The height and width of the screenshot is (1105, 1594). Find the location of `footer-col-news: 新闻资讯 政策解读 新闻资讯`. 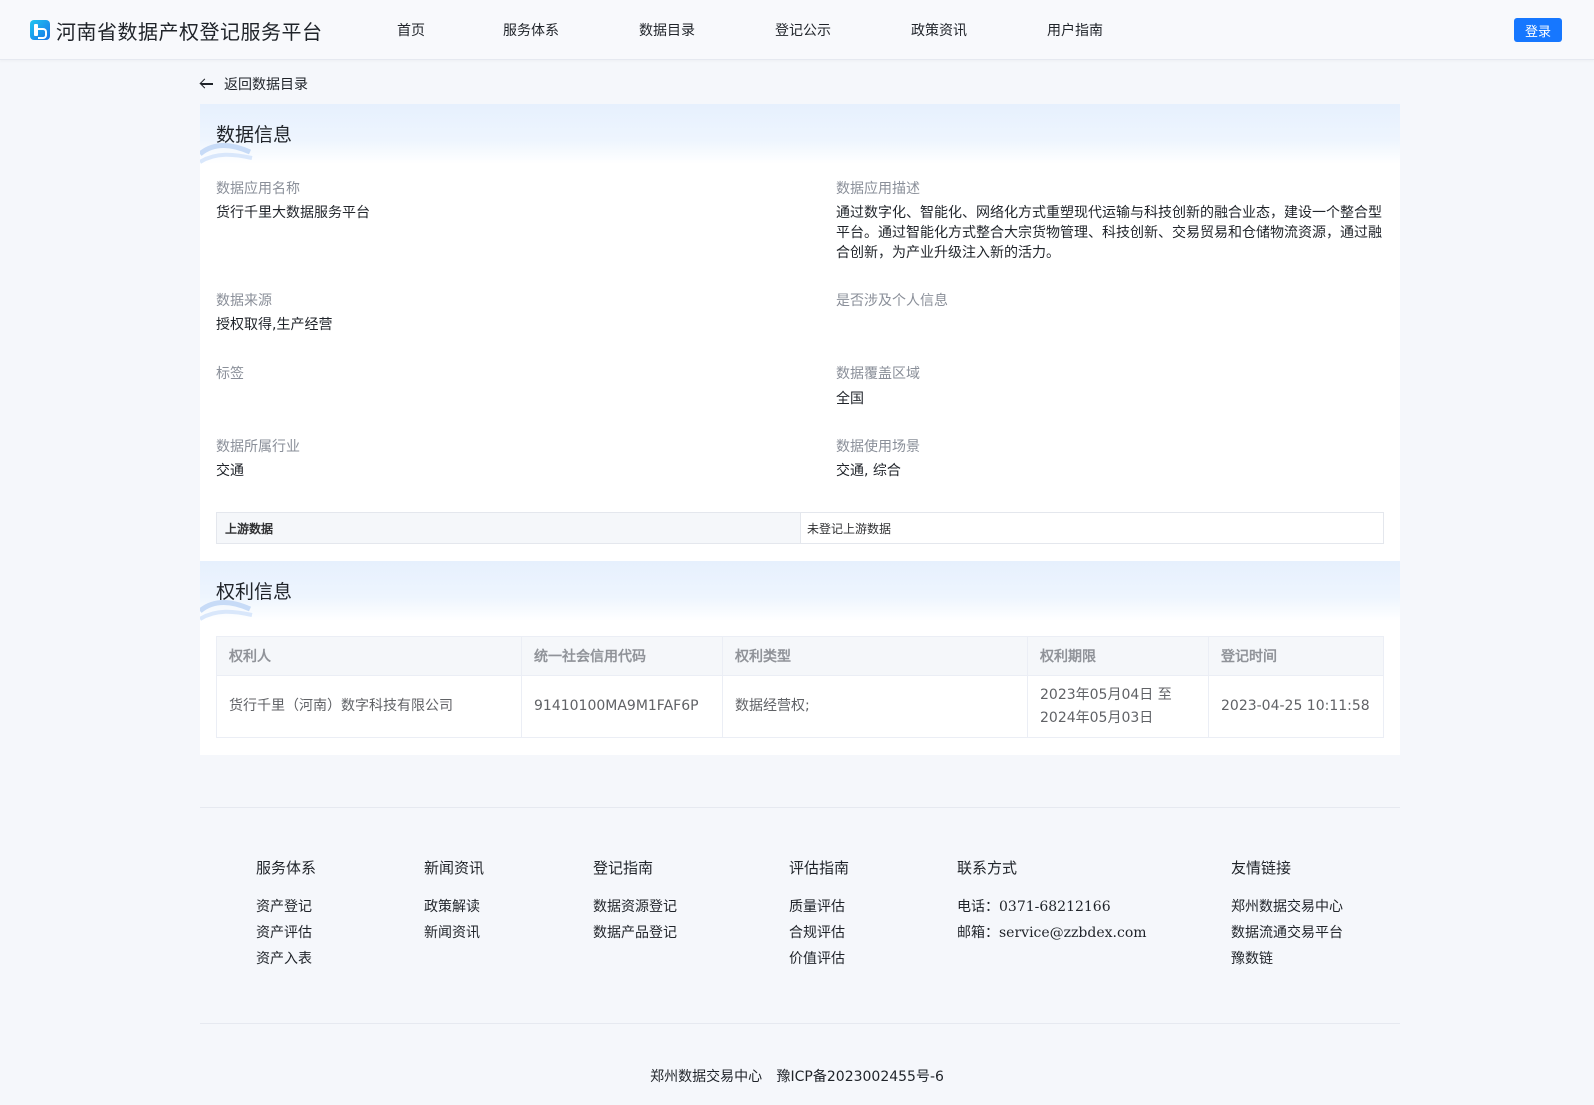

footer-col-news: 新闻资讯 政策解读 新闻资讯 is located at coordinates (454, 901).